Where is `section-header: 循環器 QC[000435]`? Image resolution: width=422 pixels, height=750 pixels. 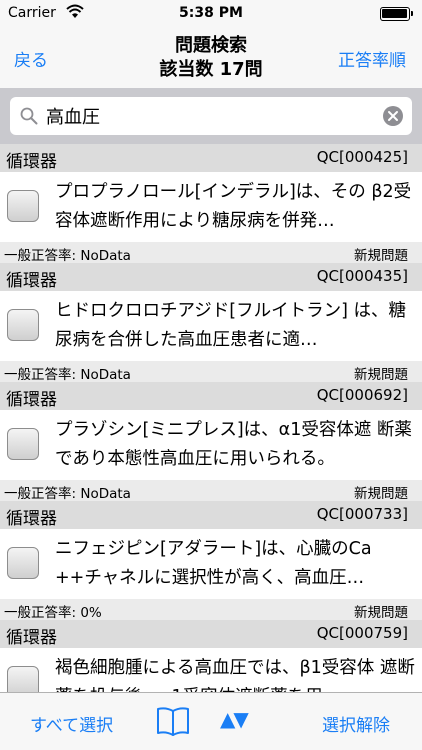 section-header: 循環器 QC[000435] is located at coordinates (211, 277).